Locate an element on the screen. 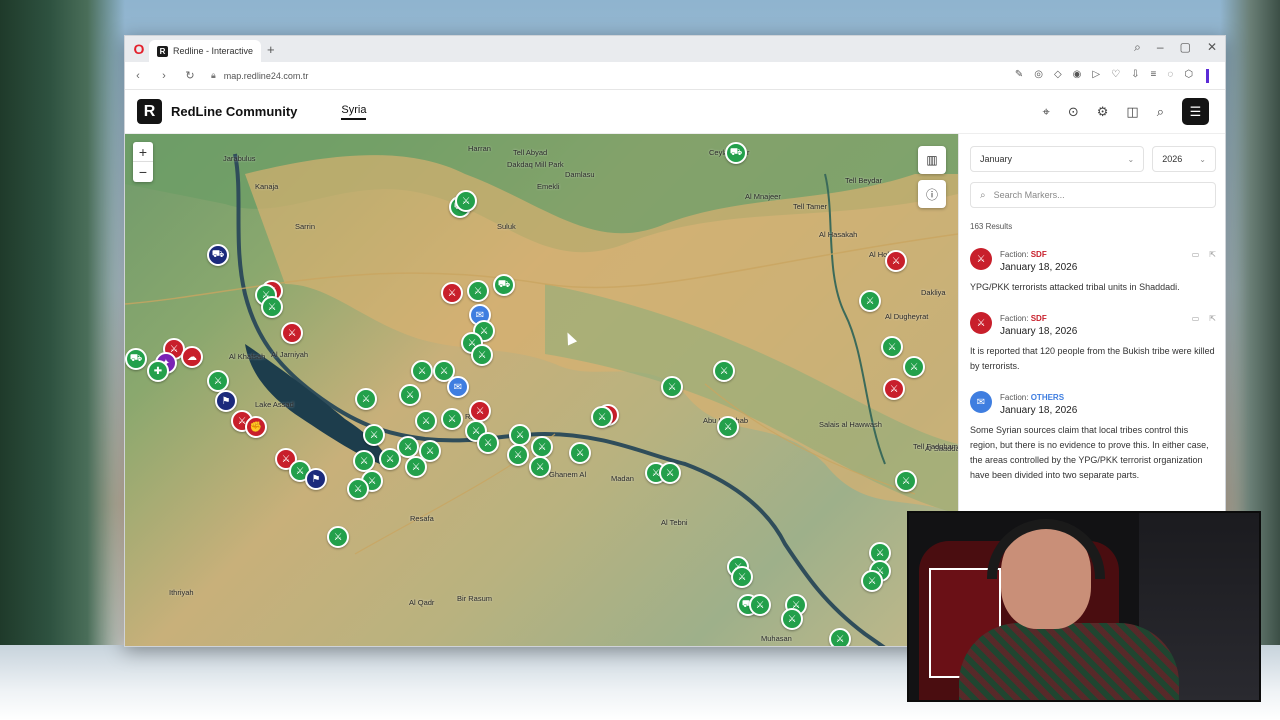 This screenshot has height=720, width=1280. back-icon: ‹ is located at coordinates (138, 76).